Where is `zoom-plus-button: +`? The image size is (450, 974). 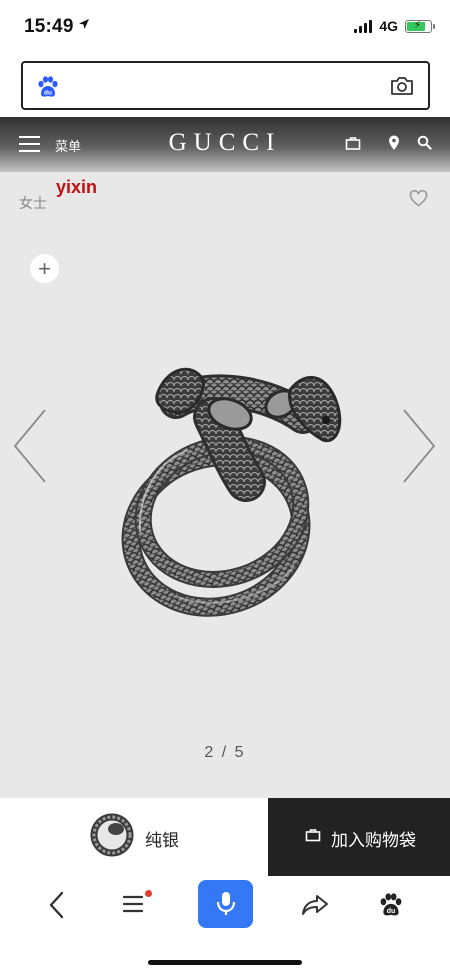 zoom-plus-button: + is located at coordinates (44, 268).